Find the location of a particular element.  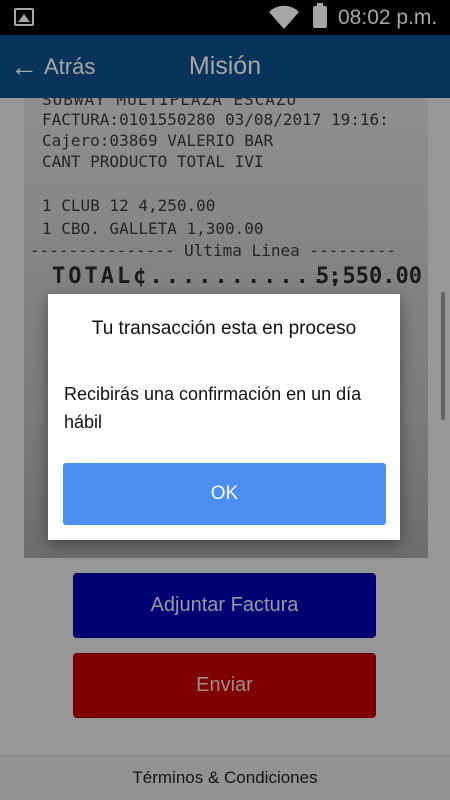

ok-button: OK is located at coordinates (224, 494).